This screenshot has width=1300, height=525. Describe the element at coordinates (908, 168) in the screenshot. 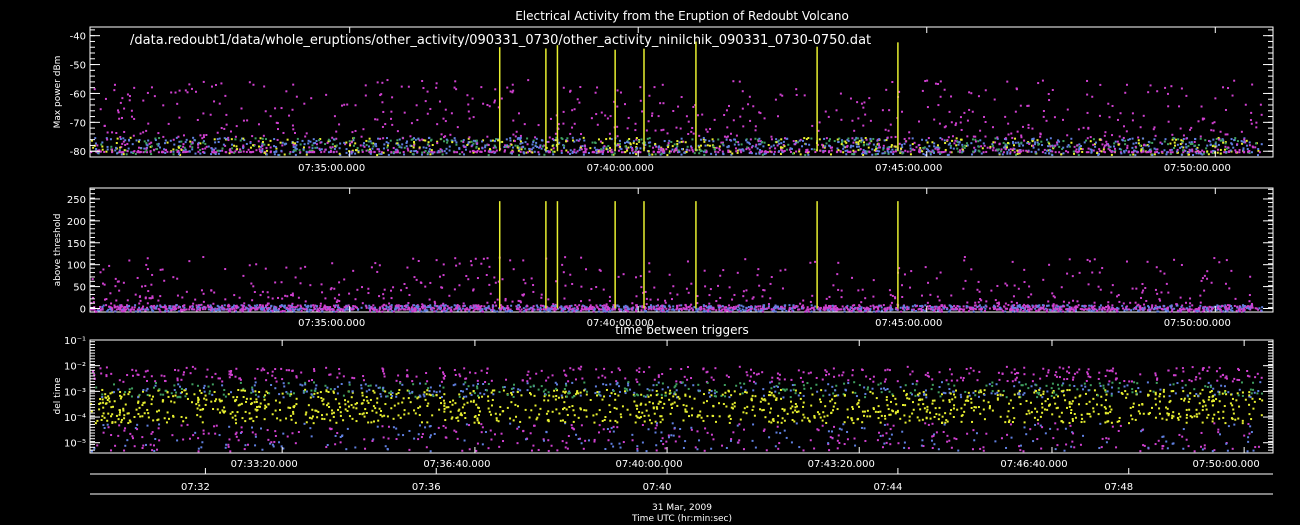

I see `x-tick-label: 07:45:00.000` at that location.